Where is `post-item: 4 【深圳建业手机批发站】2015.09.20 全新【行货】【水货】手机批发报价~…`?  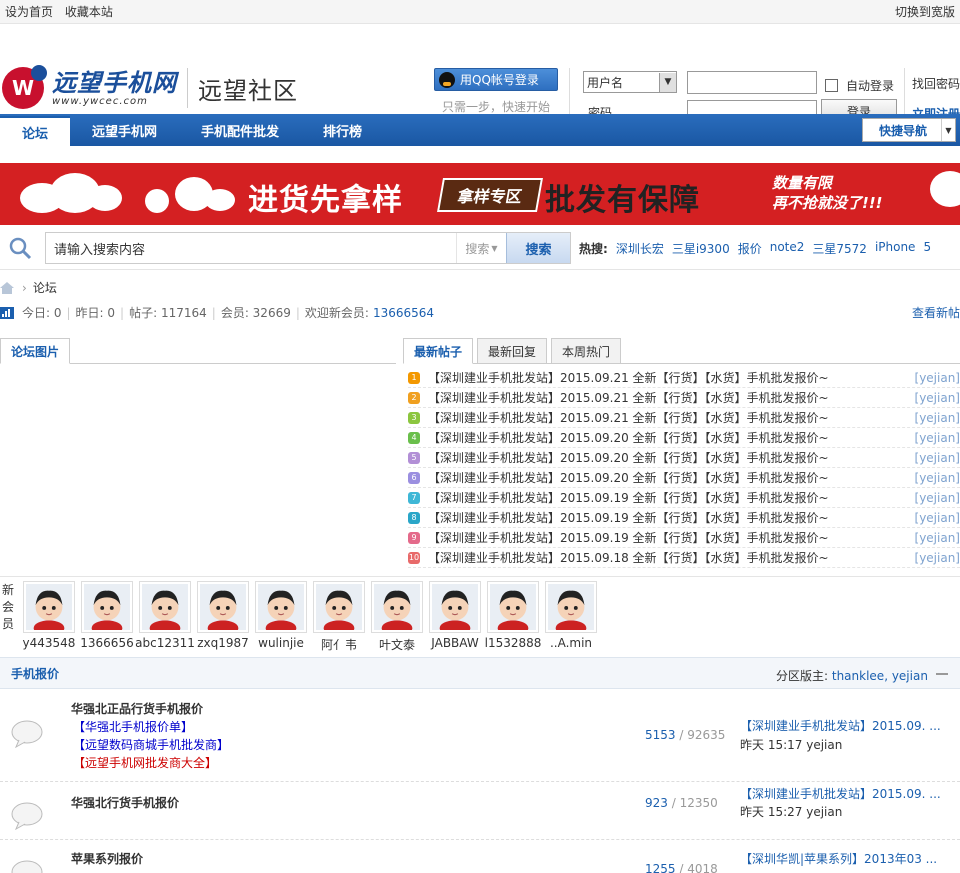
post-item: 4 【深圳建业手机批发站】2015.09.20 全新【行货】【水货】手机批发报价~… is located at coordinates (684, 438).